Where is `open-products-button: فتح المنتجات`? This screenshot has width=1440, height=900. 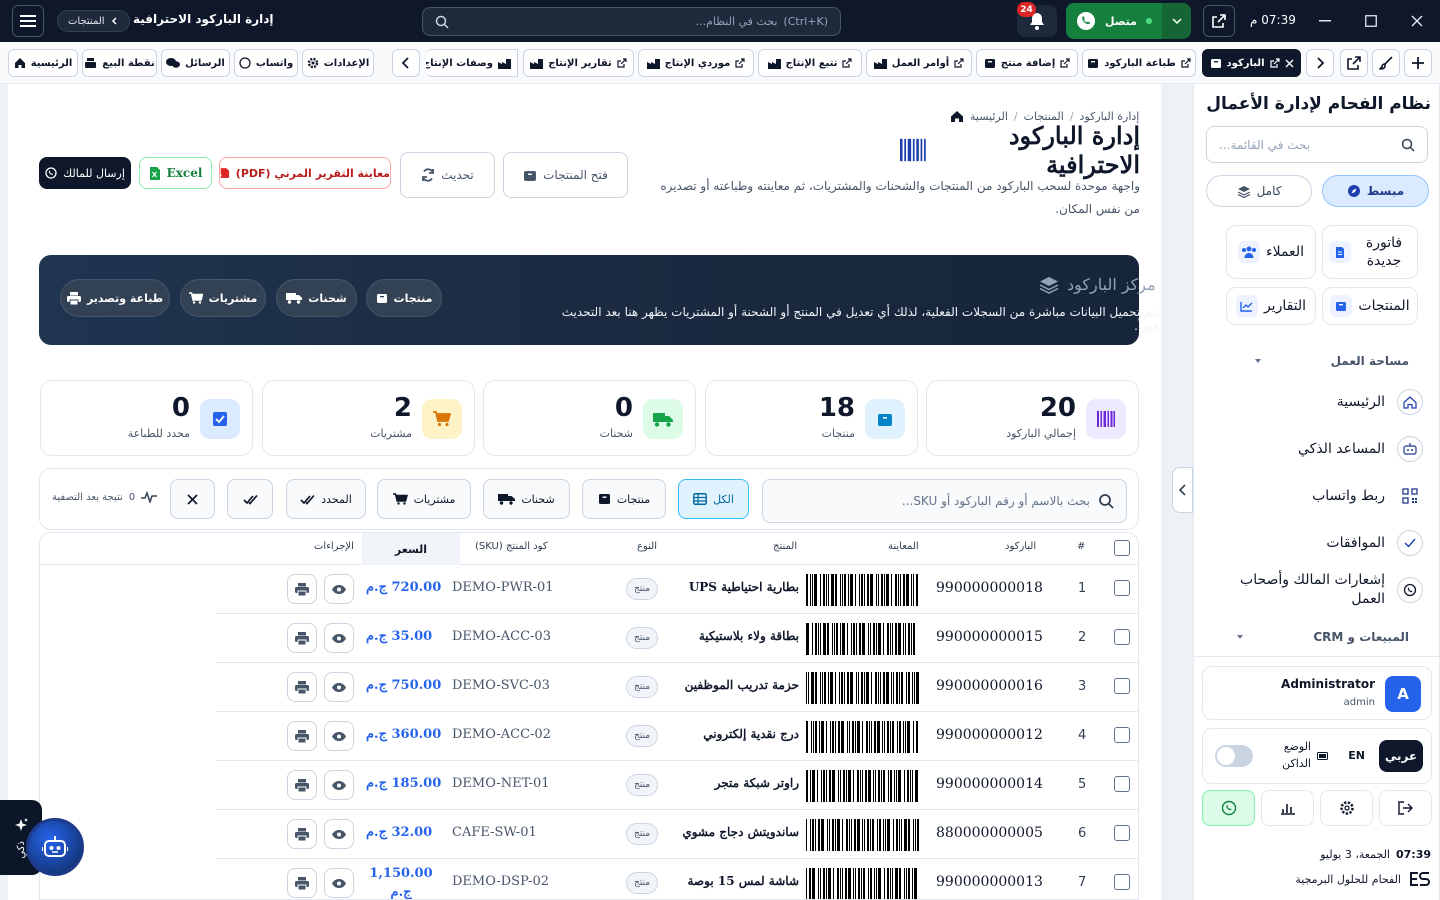 open-products-button: فتح المنتجات is located at coordinates (565, 175).